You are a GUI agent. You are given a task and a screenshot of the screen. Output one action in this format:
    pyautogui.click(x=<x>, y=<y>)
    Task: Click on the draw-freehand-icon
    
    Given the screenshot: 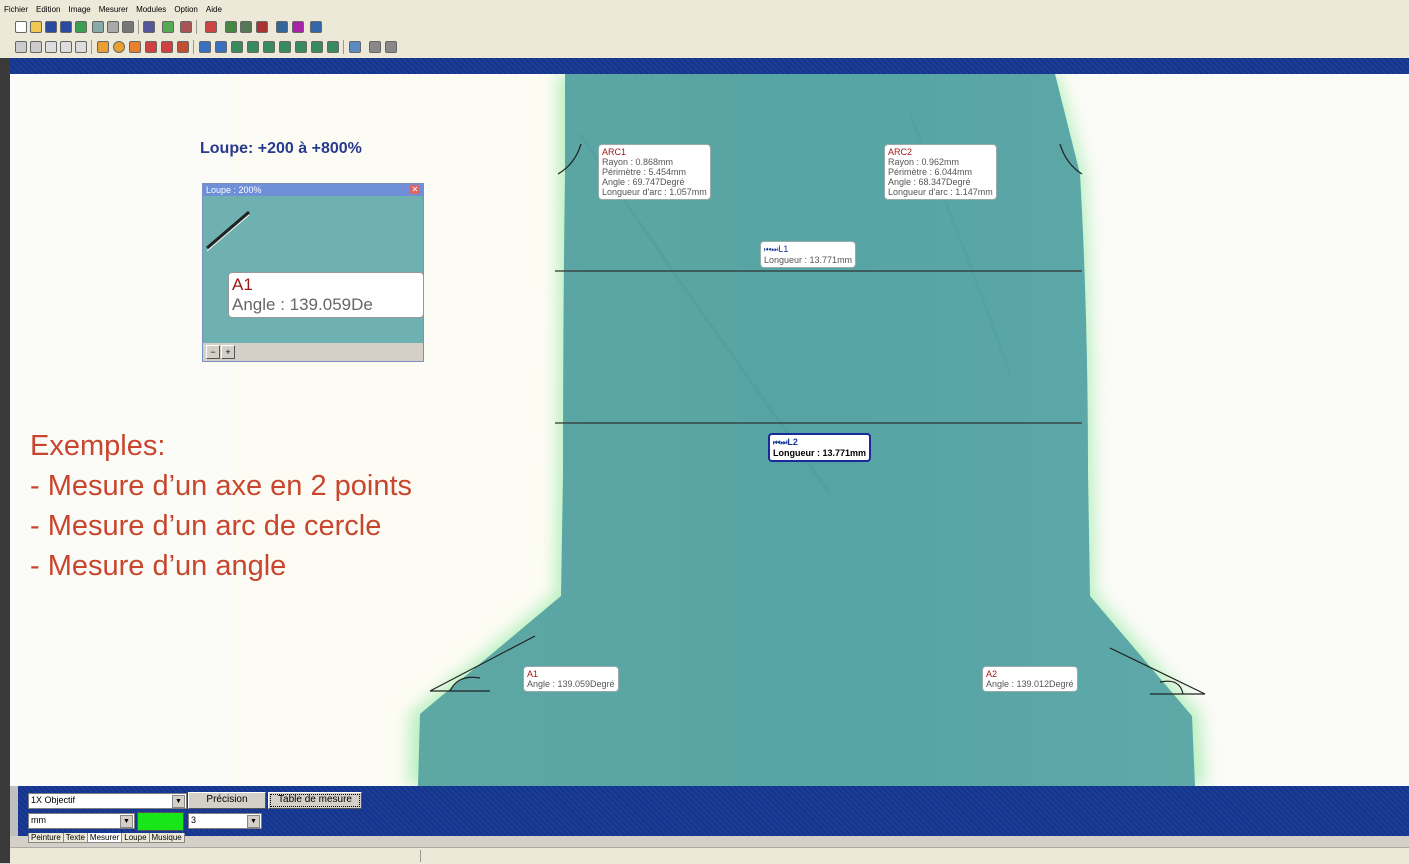 What is the action you would take?
    pyautogui.click(x=167, y=47)
    